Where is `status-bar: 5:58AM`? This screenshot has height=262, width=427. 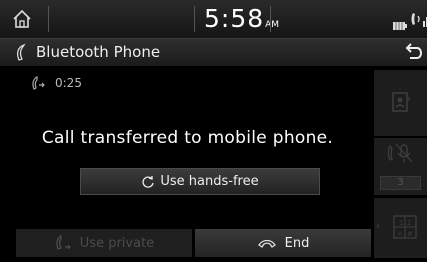 status-bar: 5:58AM is located at coordinates (213, 19).